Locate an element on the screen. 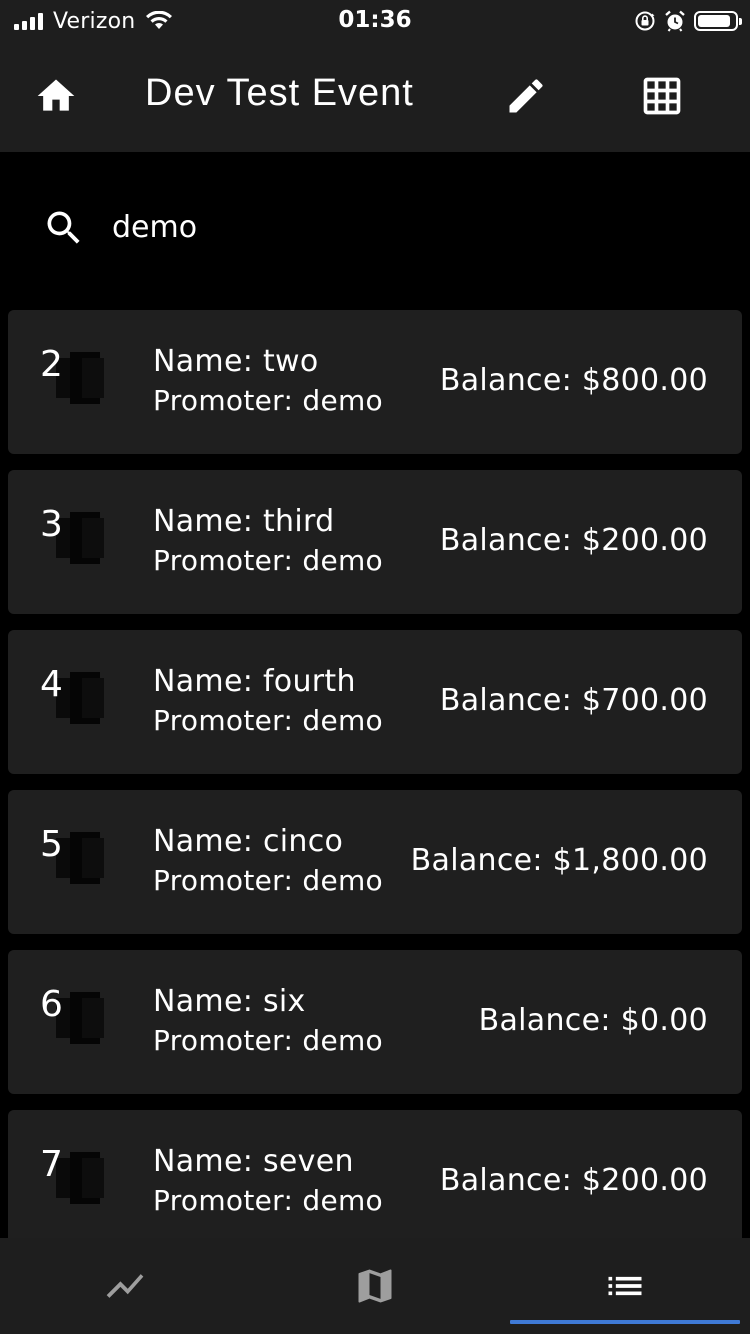 The width and height of the screenshot is (750, 1334). page-title: Dev Test Event is located at coordinates (279, 93).